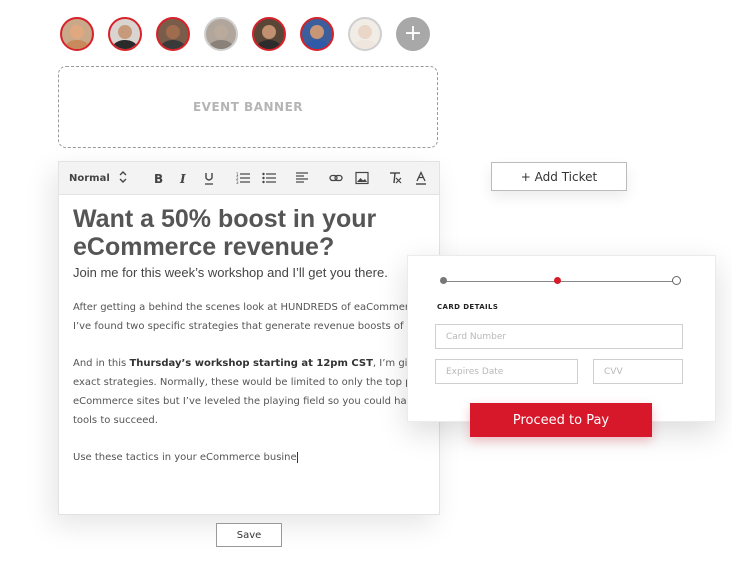 This screenshot has height=568, width=732. I want to click on bold-icon: B, so click(158, 178).